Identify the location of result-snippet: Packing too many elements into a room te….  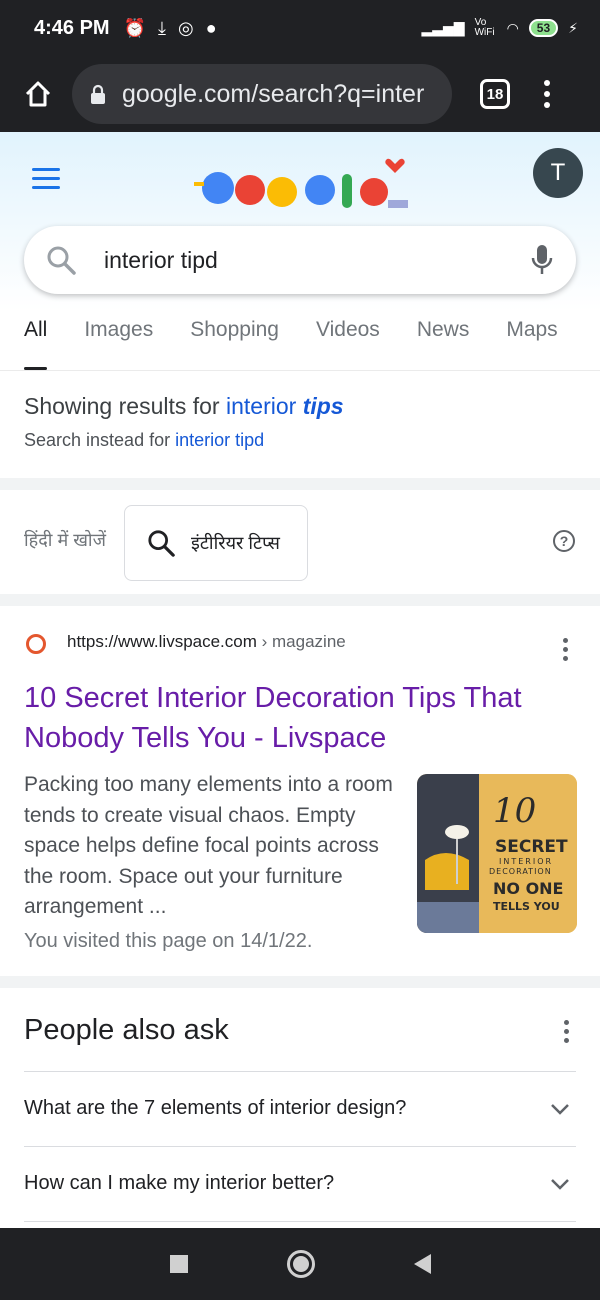
(208, 845).